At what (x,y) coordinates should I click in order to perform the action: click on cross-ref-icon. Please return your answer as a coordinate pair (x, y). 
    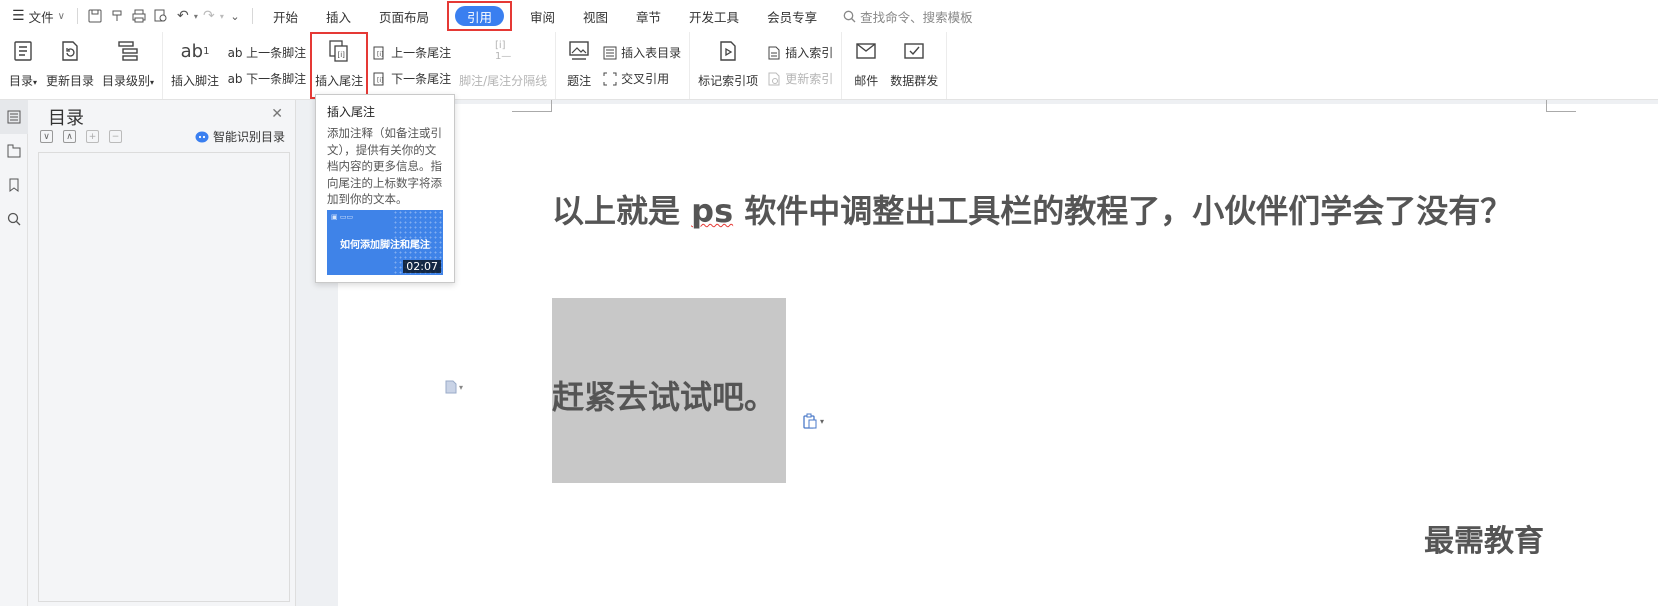
    Looking at the image, I should click on (610, 79).